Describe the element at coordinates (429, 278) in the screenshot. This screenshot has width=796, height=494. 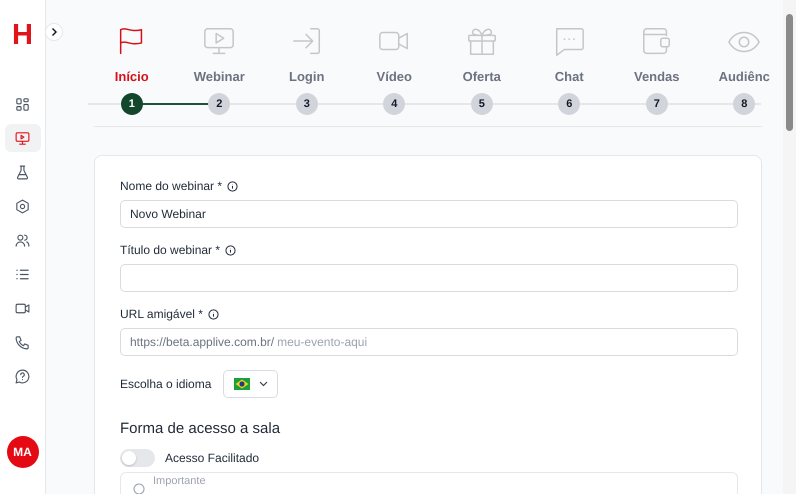
I see `text-field` at that location.